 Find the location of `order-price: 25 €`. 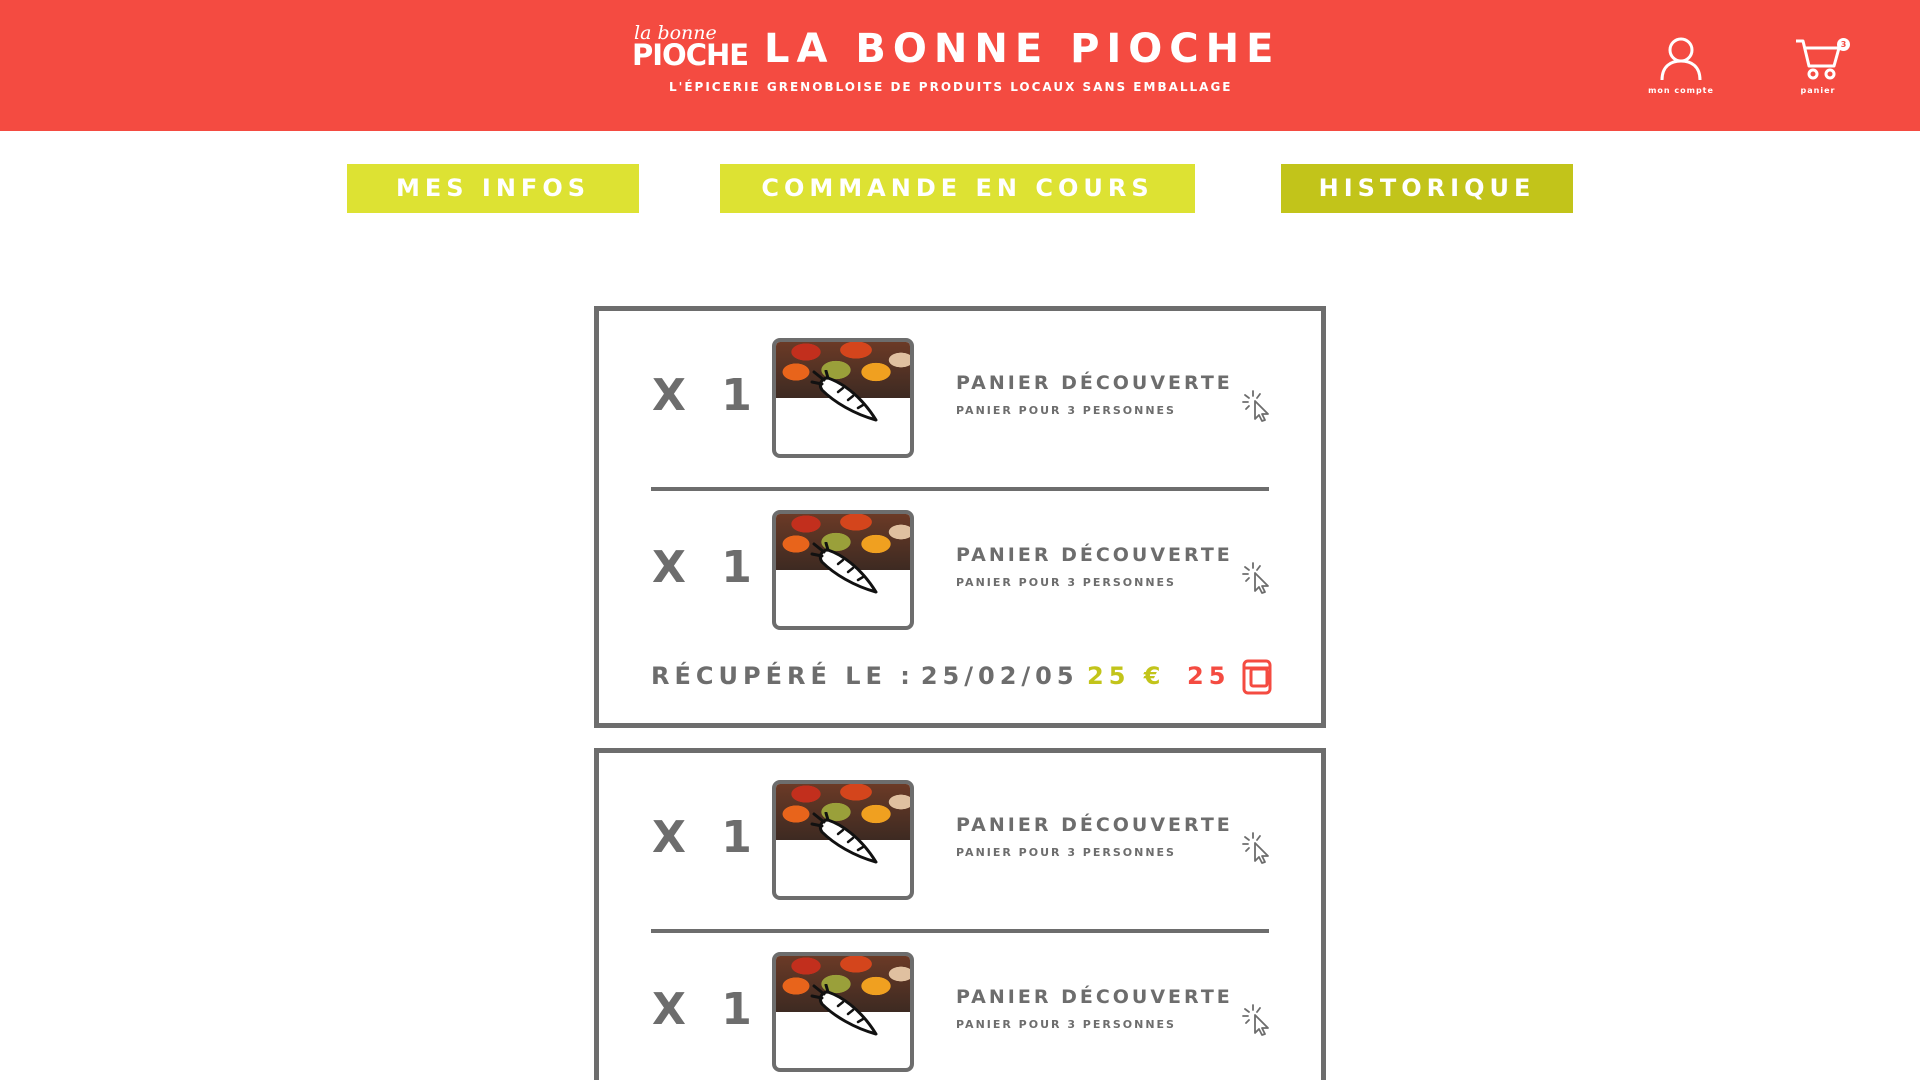

order-price: 25 € is located at coordinates (1126, 676).